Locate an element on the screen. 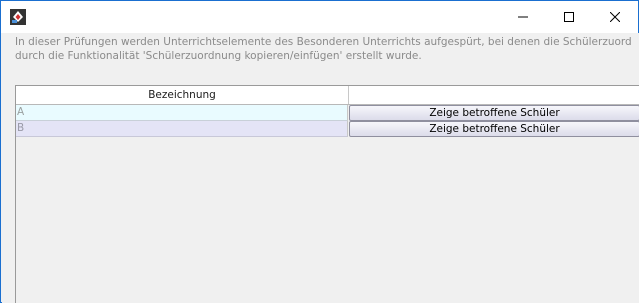  row-name-cell: B is located at coordinates (182, 129).